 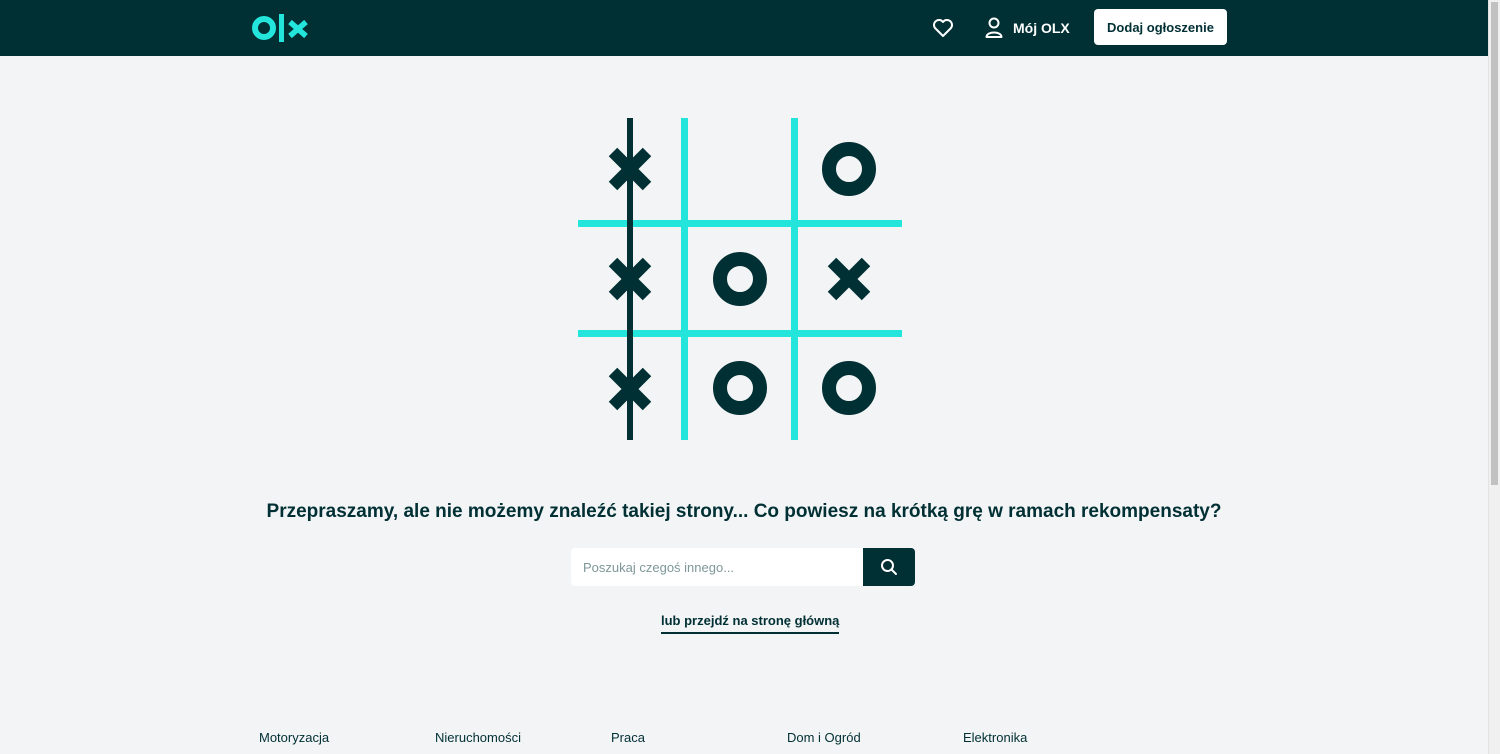 What do you see at coordinates (281, 28) in the screenshot?
I see `olx-logo` at bounding box center [281, 28].